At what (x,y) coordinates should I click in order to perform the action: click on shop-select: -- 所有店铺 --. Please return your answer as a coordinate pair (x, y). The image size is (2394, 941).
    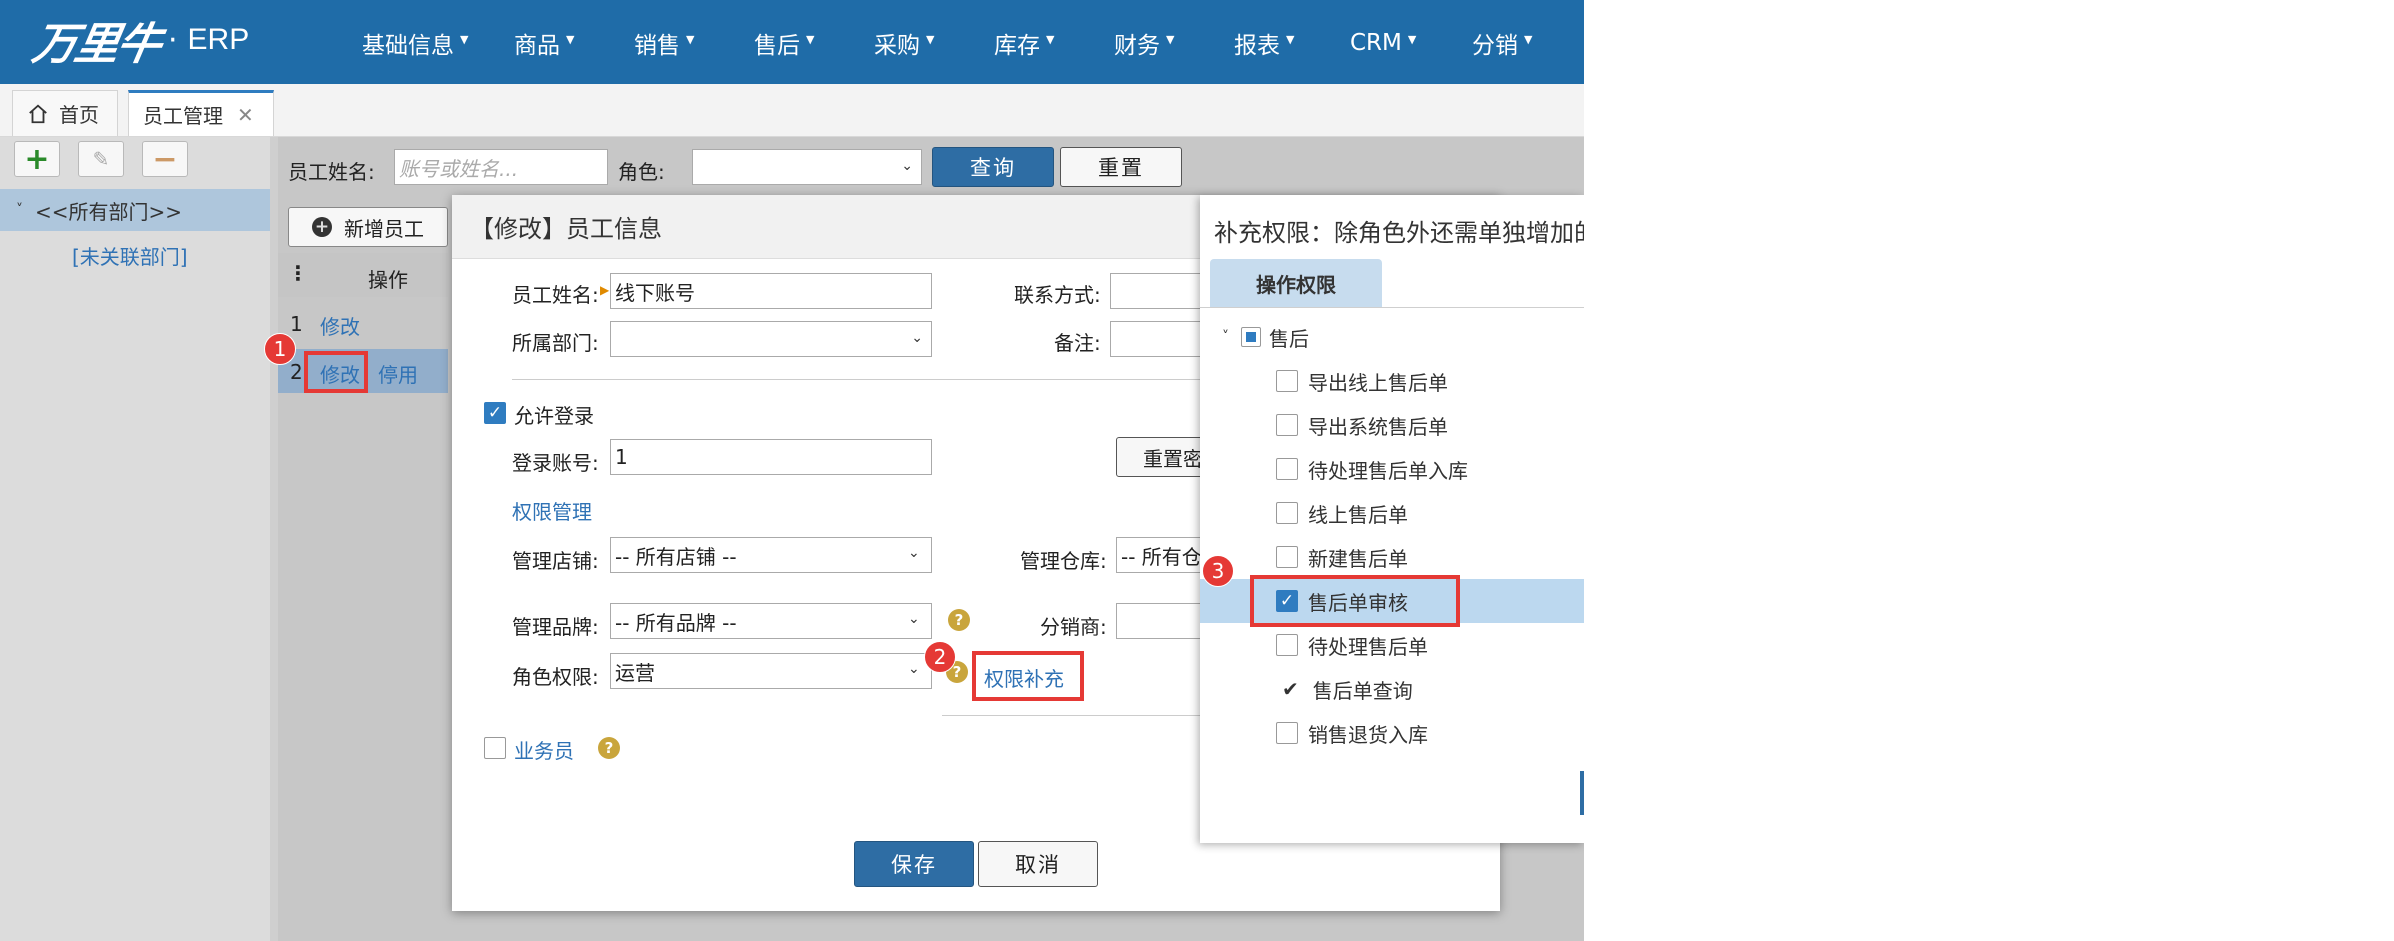
    Looking at the image, I should click on (771, 555).